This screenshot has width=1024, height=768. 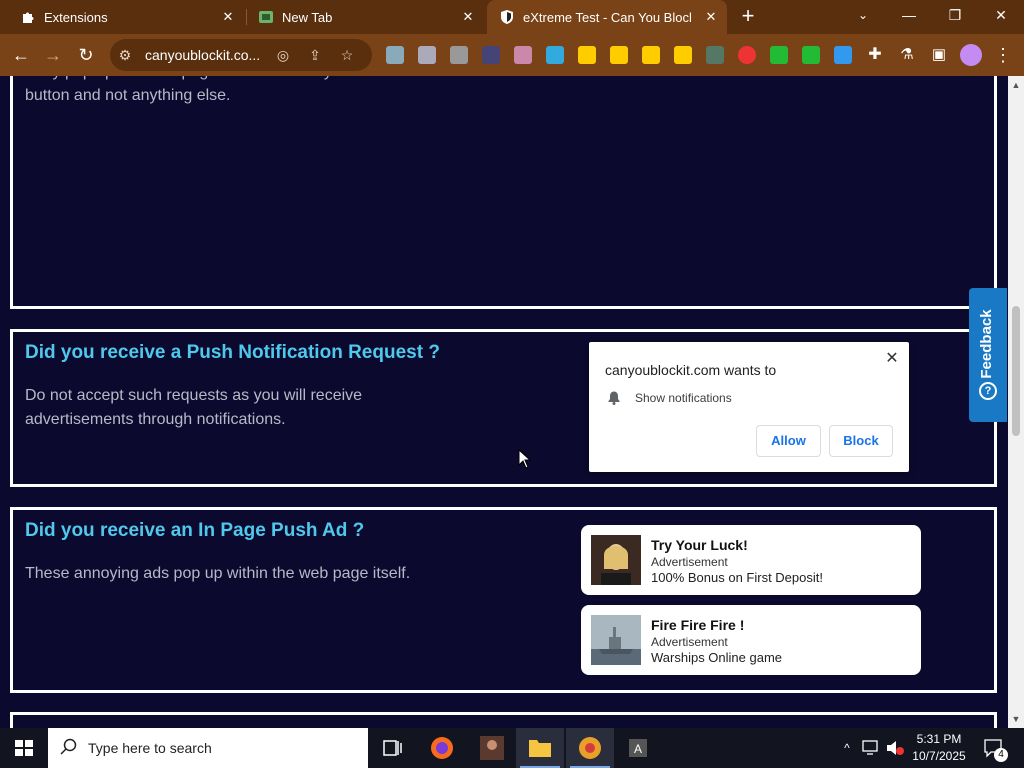 I want to click on extension-photo-icon, so click(x=523, y=55).